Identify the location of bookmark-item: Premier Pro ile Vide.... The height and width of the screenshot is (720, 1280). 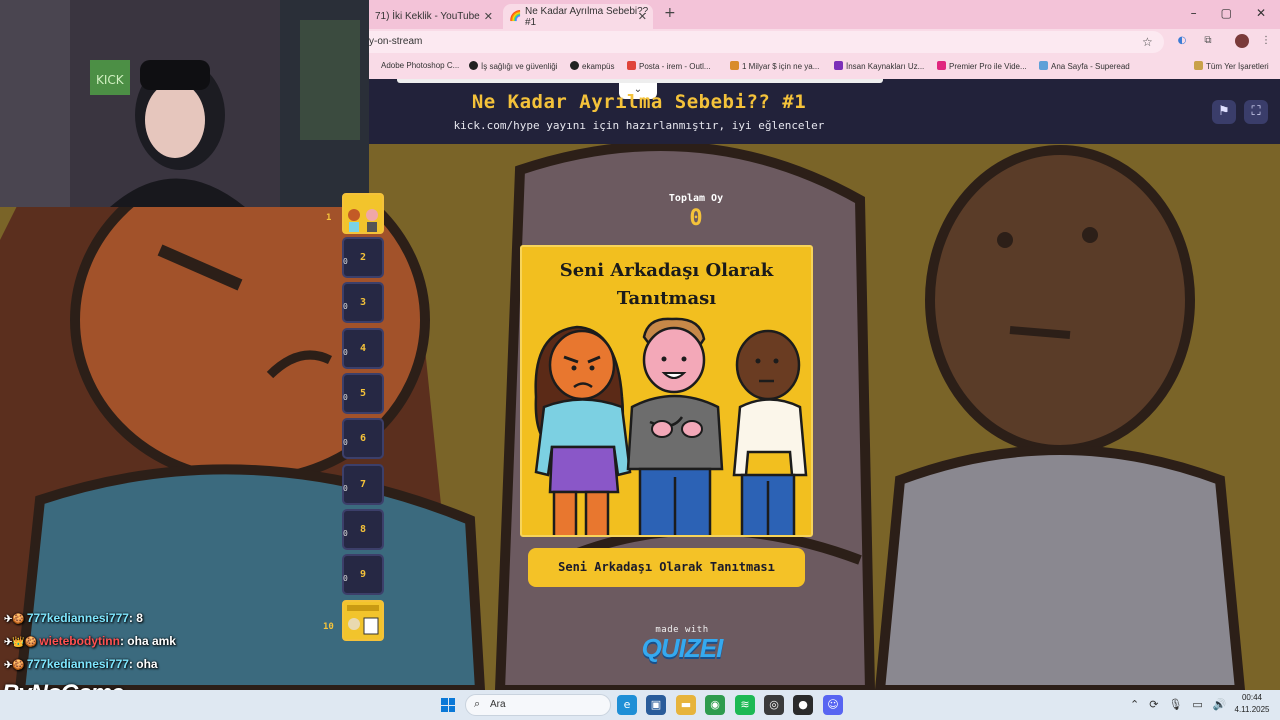
(982, 66).